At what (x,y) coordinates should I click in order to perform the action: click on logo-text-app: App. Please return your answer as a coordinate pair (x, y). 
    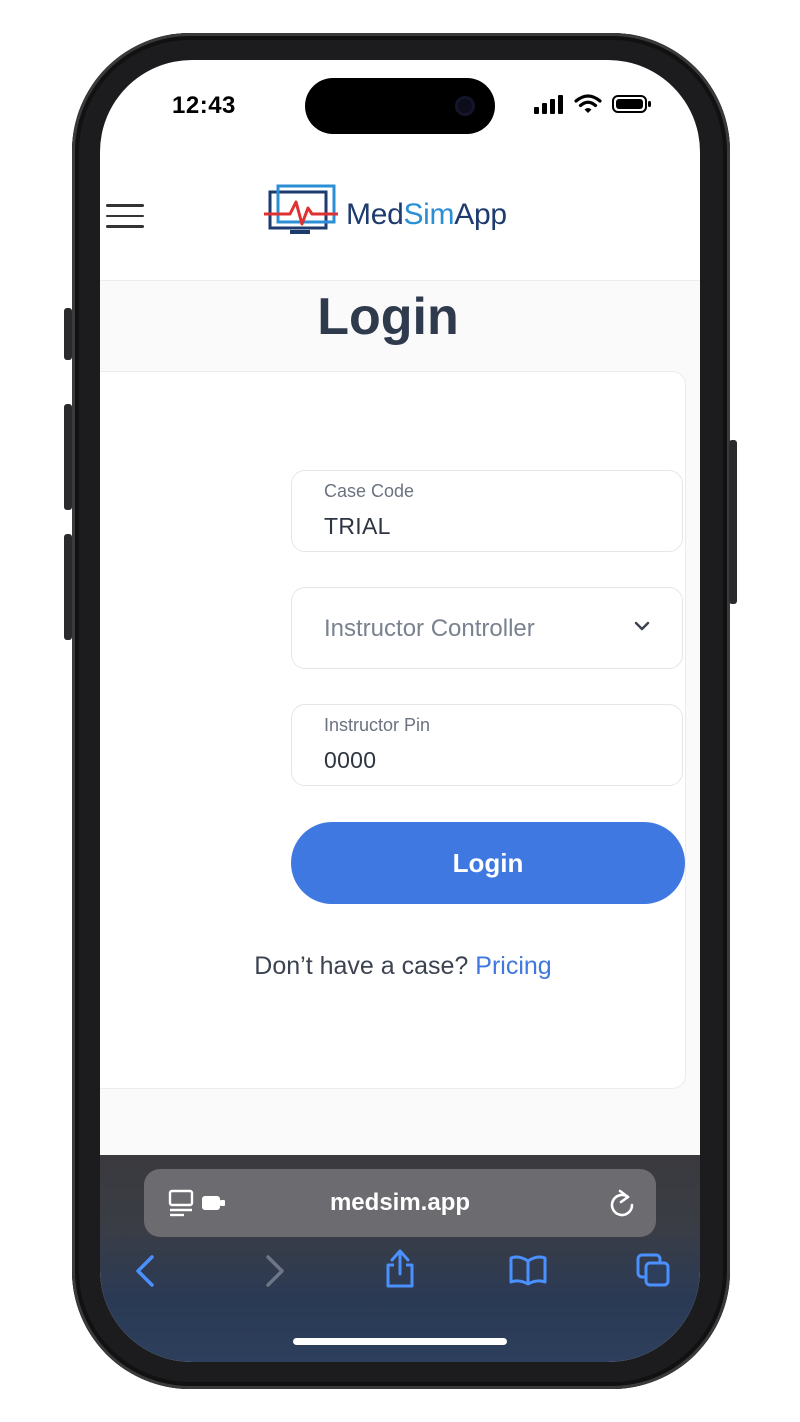
    Looking at the image, I should click on (480, 214).